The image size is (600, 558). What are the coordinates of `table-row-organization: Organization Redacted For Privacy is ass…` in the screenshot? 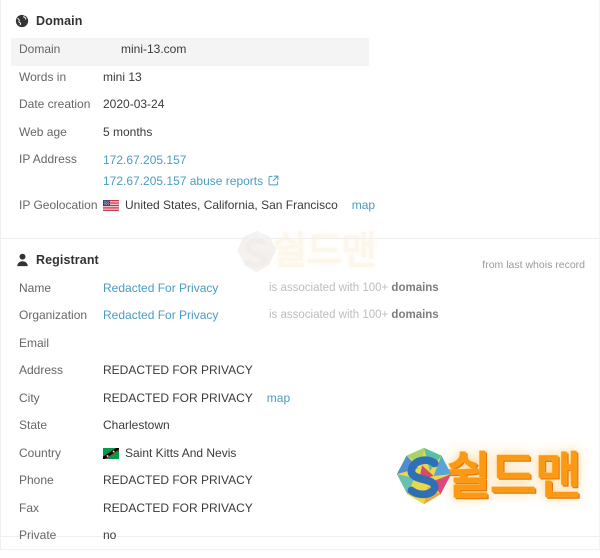 It's located at (300, 318).